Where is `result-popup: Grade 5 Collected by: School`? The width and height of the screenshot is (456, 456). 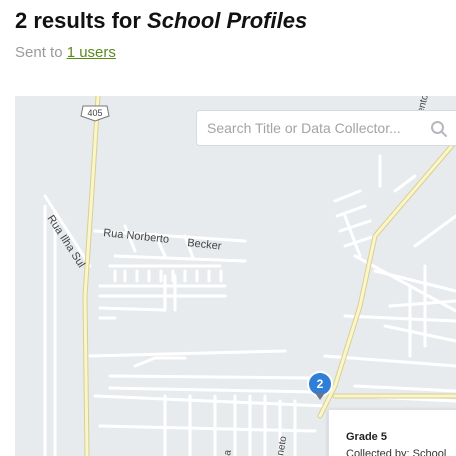
result-popup: Grade 5 Collected by: School is located at coordinates (392, 432).